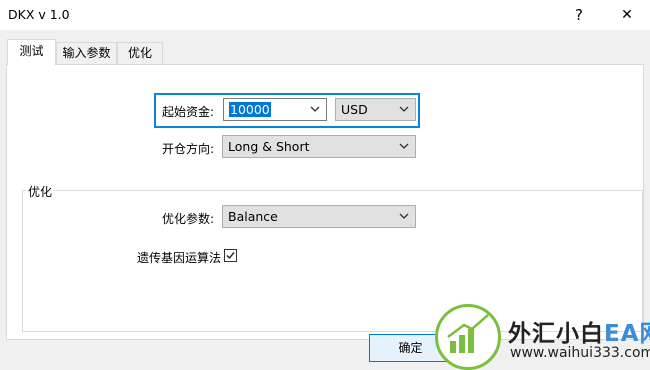 This screenshot has width=650, height=370. I want to click on deposit-label: 起始资金:, so click(188, 112).